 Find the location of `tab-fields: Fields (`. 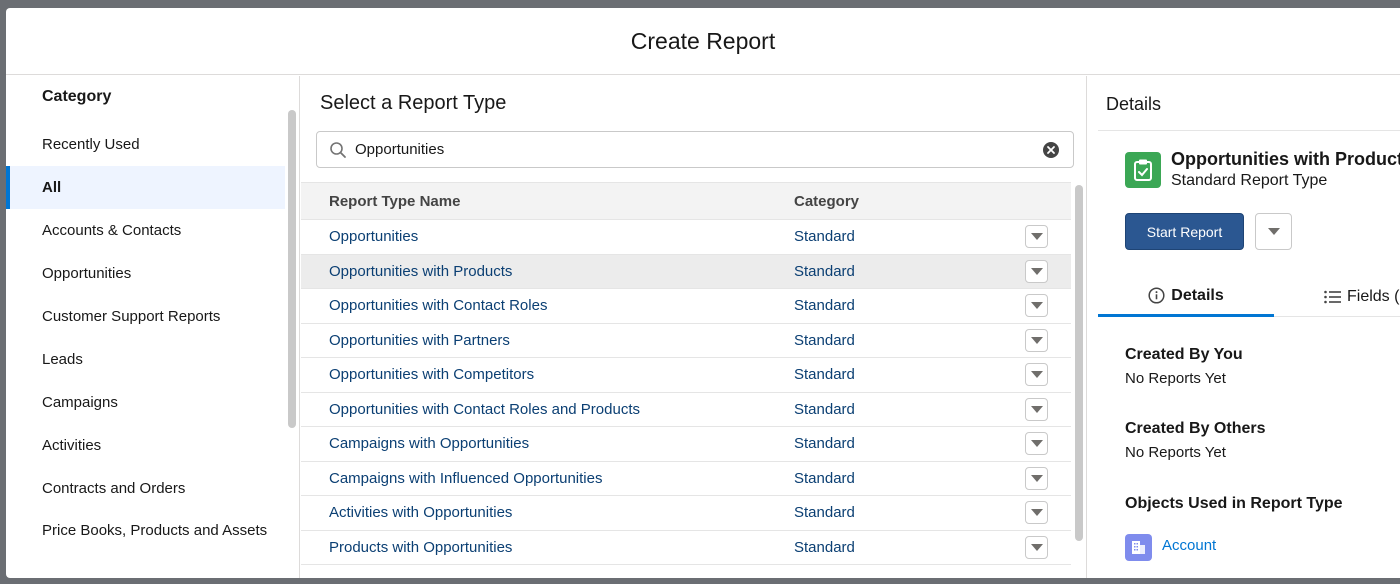

tab-fields: Fields ( is located at coordinates (1361, 297).